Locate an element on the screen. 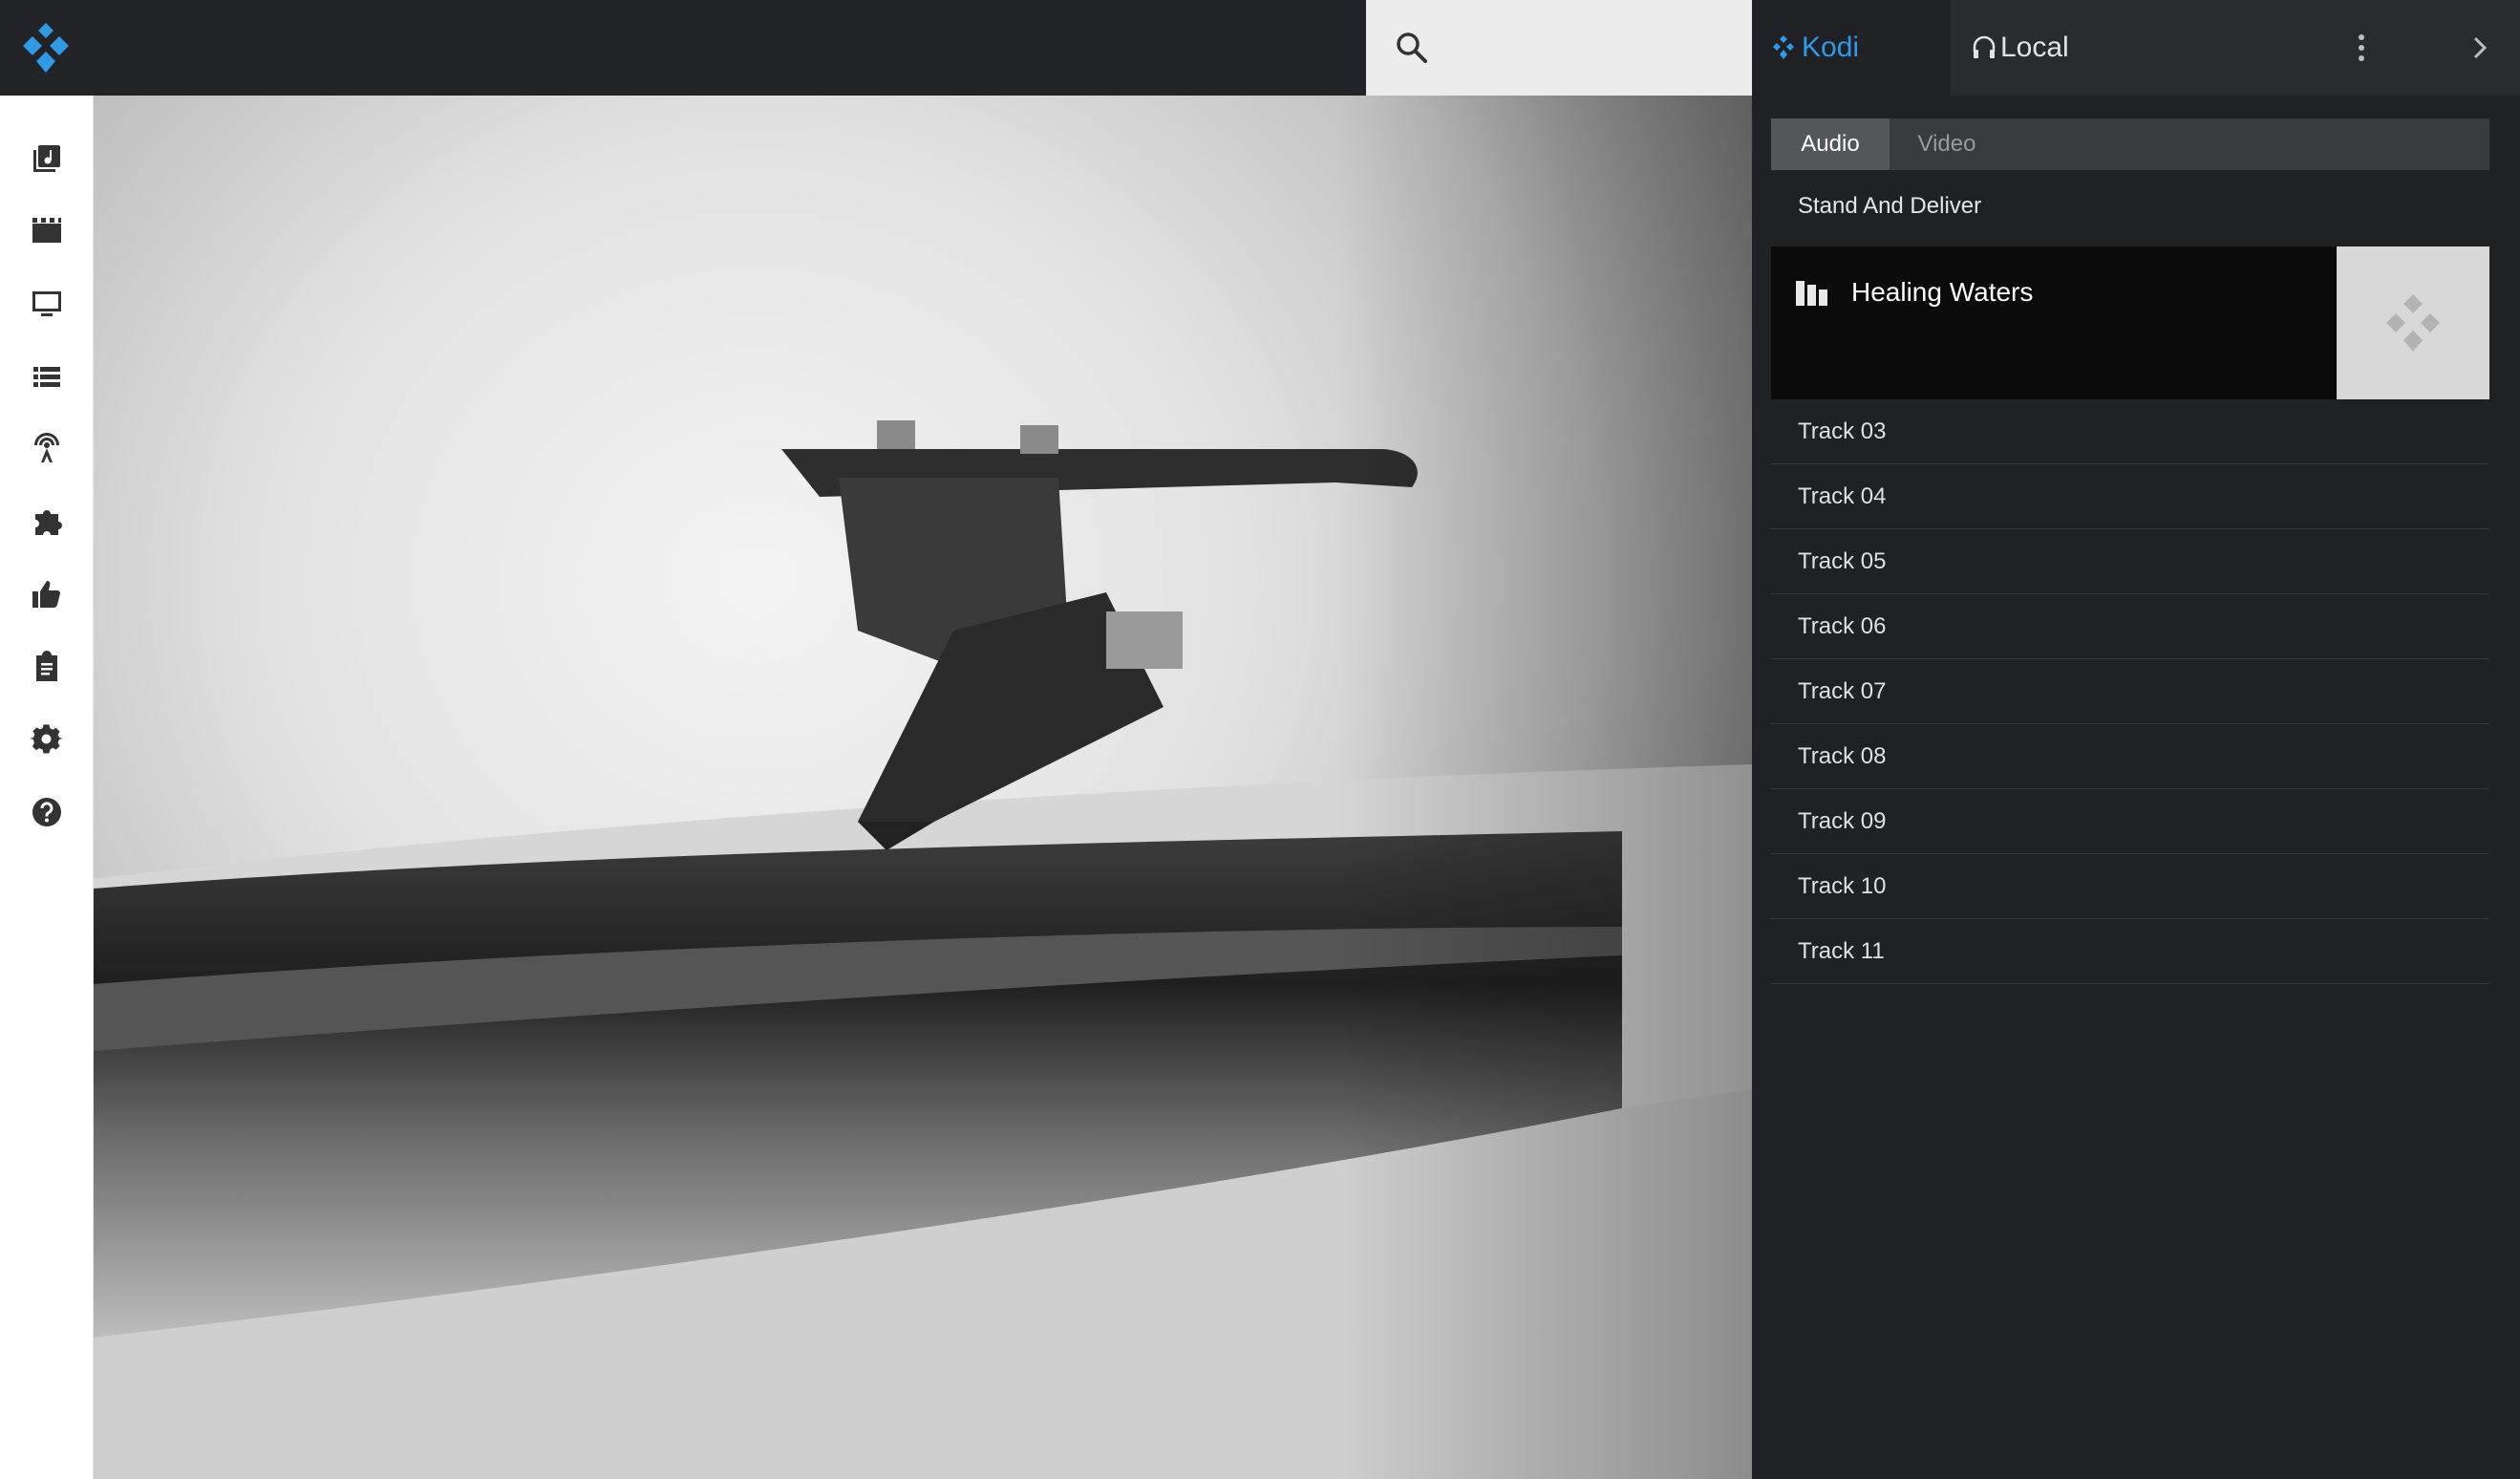 The height and width of the screenshot is (1479, 2520). nav-playlists is located at coordinates (47, 667).